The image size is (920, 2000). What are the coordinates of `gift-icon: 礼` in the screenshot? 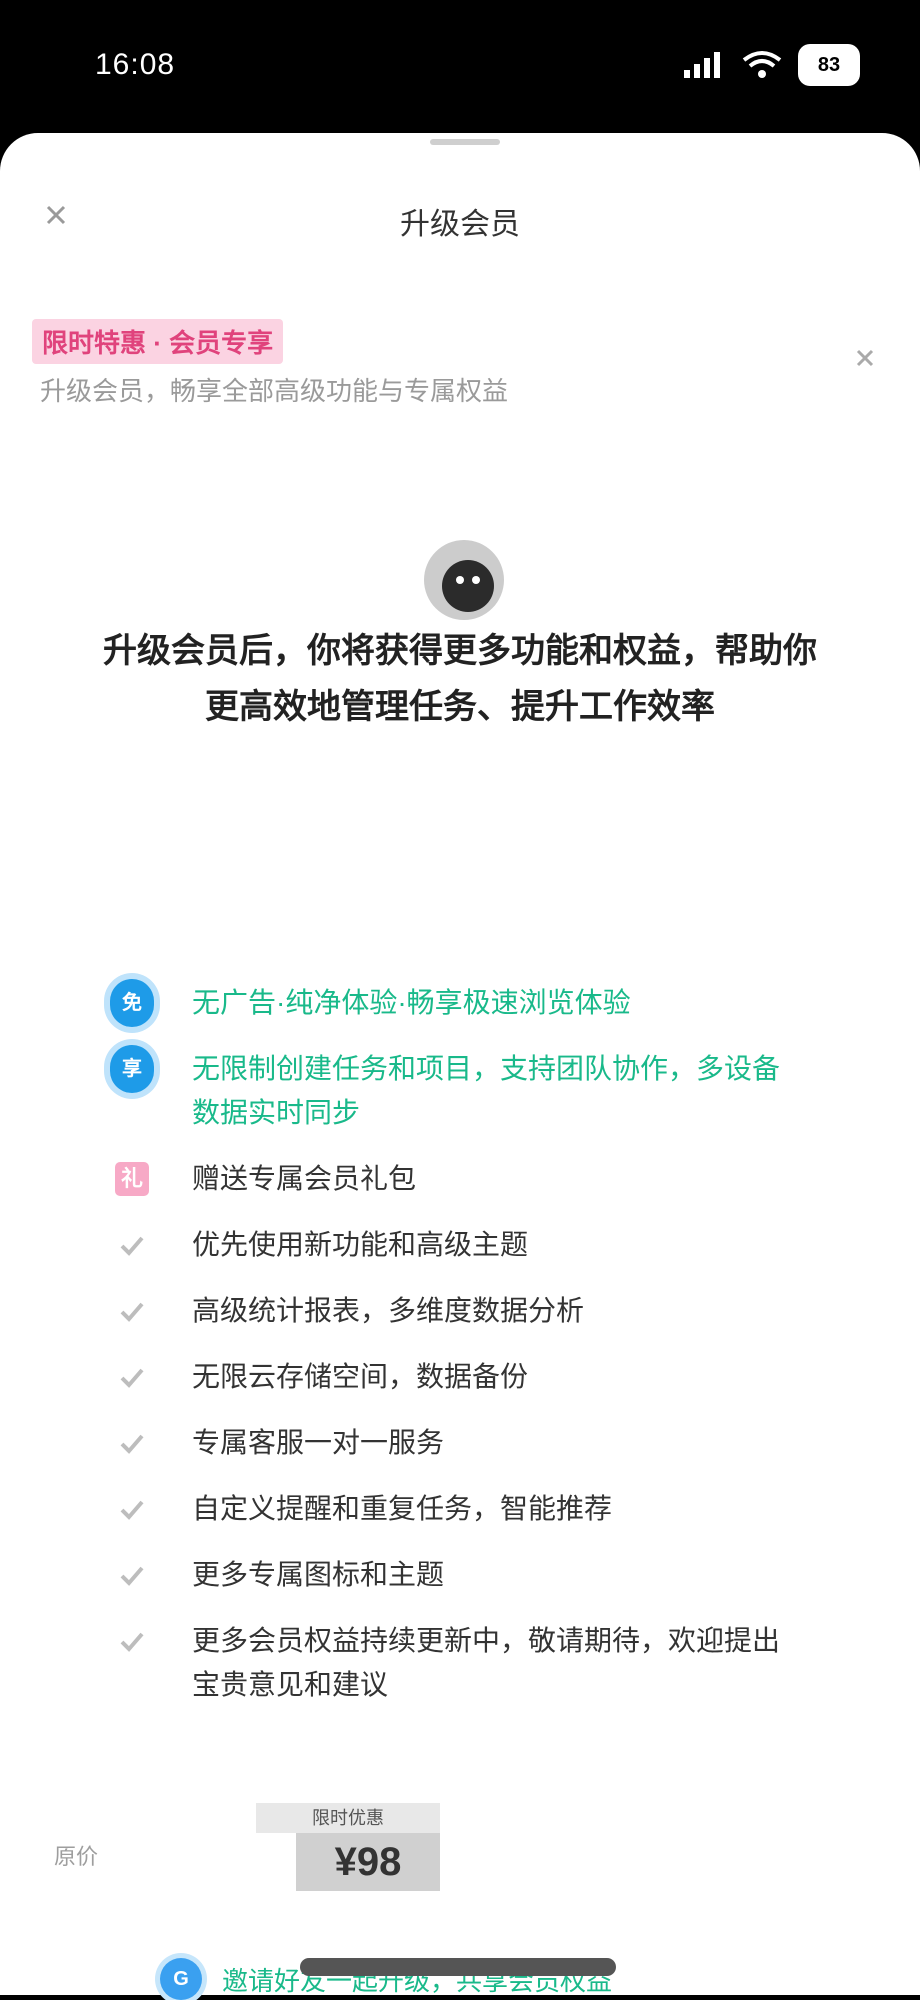 It's located at (132, 1179).